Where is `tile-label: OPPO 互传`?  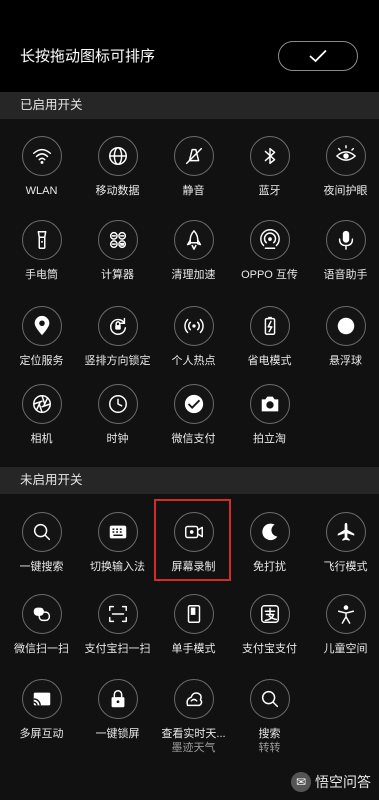
tile-label: OPPO 互传 is located at coordinates (269, 275).